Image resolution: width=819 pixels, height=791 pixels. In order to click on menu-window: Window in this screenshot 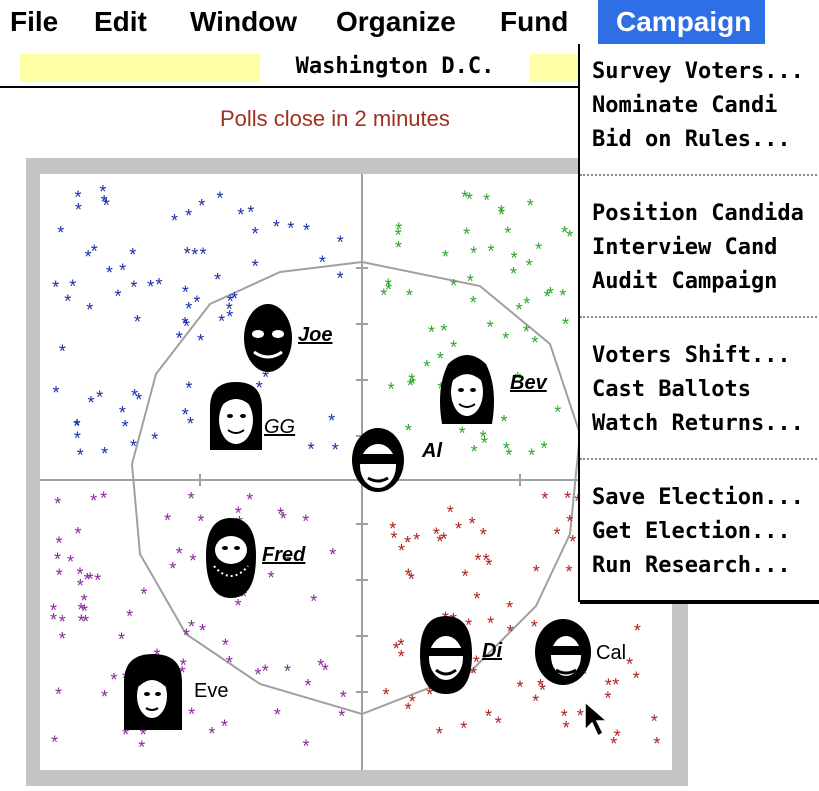, I will do `click(243, 22)`.